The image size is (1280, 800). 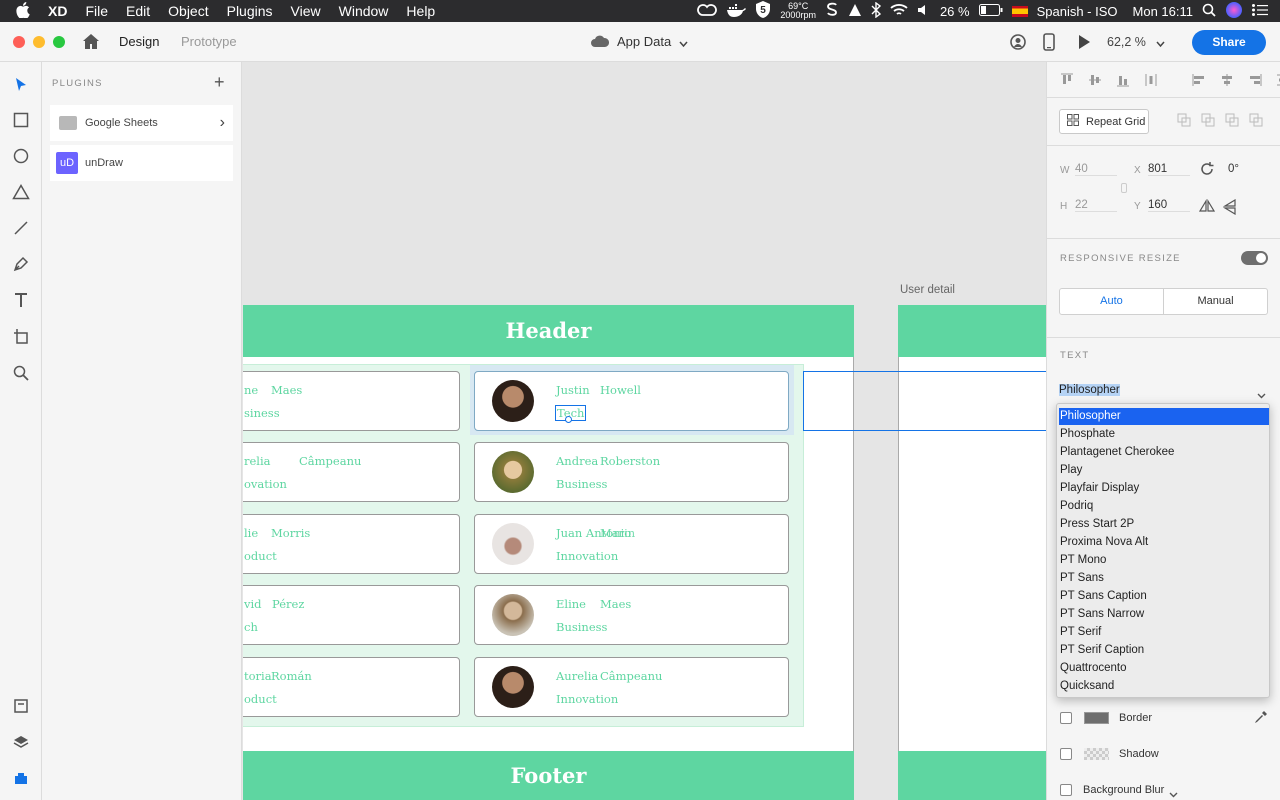 I want to click on battery-icon, so click(x=990, y=11).